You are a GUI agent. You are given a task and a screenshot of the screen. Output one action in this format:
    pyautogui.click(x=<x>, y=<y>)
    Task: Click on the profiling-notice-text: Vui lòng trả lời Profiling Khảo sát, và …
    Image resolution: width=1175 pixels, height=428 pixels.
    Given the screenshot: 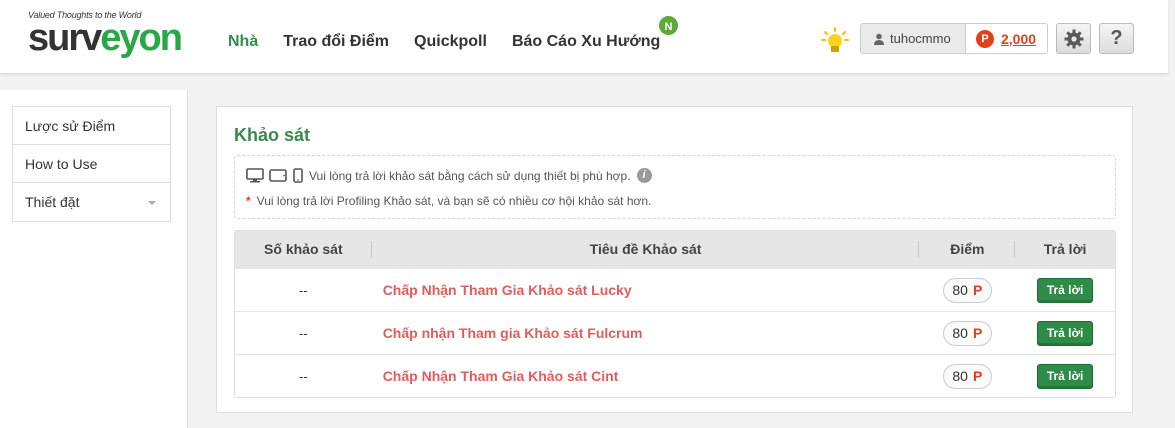 What is the action you would take?
    pyautogui.click(x=454, y=201)
    